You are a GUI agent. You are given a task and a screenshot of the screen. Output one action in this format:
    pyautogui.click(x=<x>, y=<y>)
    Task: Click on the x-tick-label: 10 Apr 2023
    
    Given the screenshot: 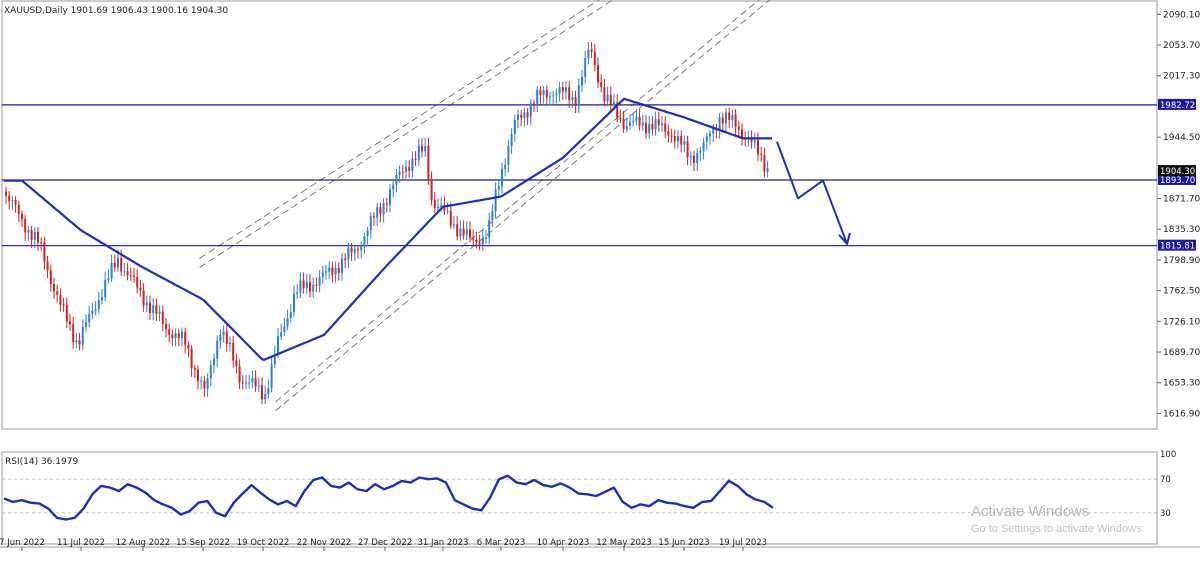 What is the action you would take?
    pyautogui.click(x=563, y=543)
    